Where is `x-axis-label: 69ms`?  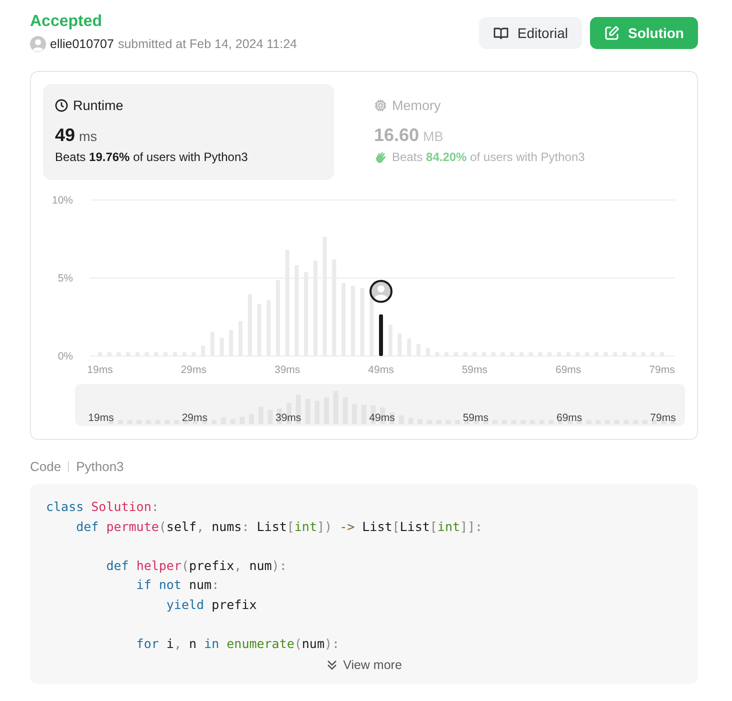
x-axis-label: 69ms is located at coordinates (569, 370).